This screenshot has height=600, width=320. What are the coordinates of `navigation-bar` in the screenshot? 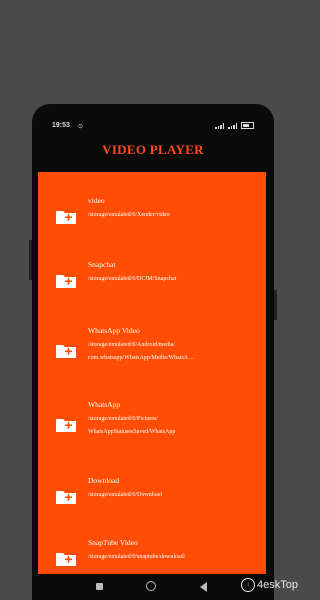 It's located at (153, 587).